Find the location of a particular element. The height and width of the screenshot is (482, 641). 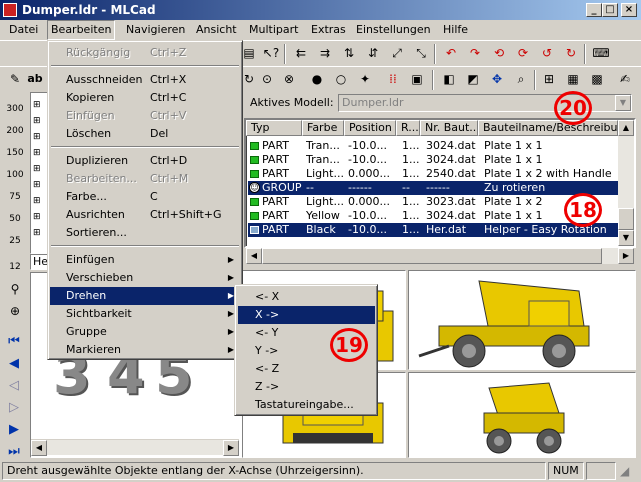

rotate-y-left-icon: ⟲ is located at coordinates (499, 54).